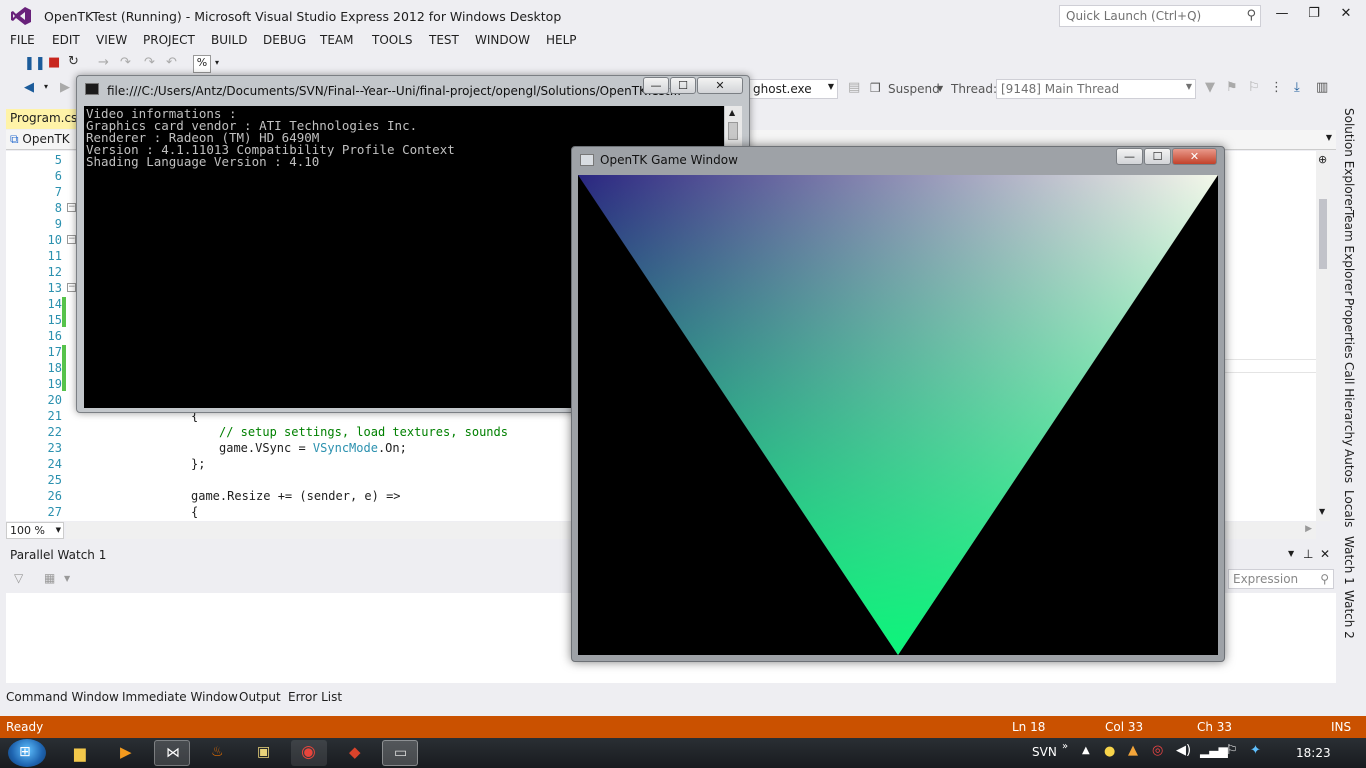  What do you see at coordinates (1349, 328) in the screenshot?
I see `tab-properties: Properties` at bounding box center [1349, 328].